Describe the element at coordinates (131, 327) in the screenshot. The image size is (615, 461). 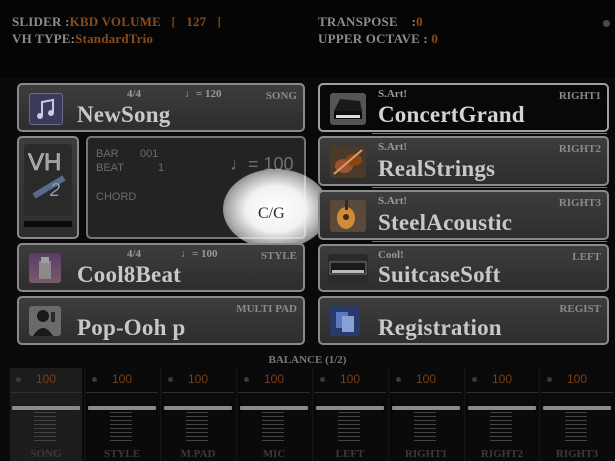
I see `multipad-name: Pop-Ooh p` at that location.